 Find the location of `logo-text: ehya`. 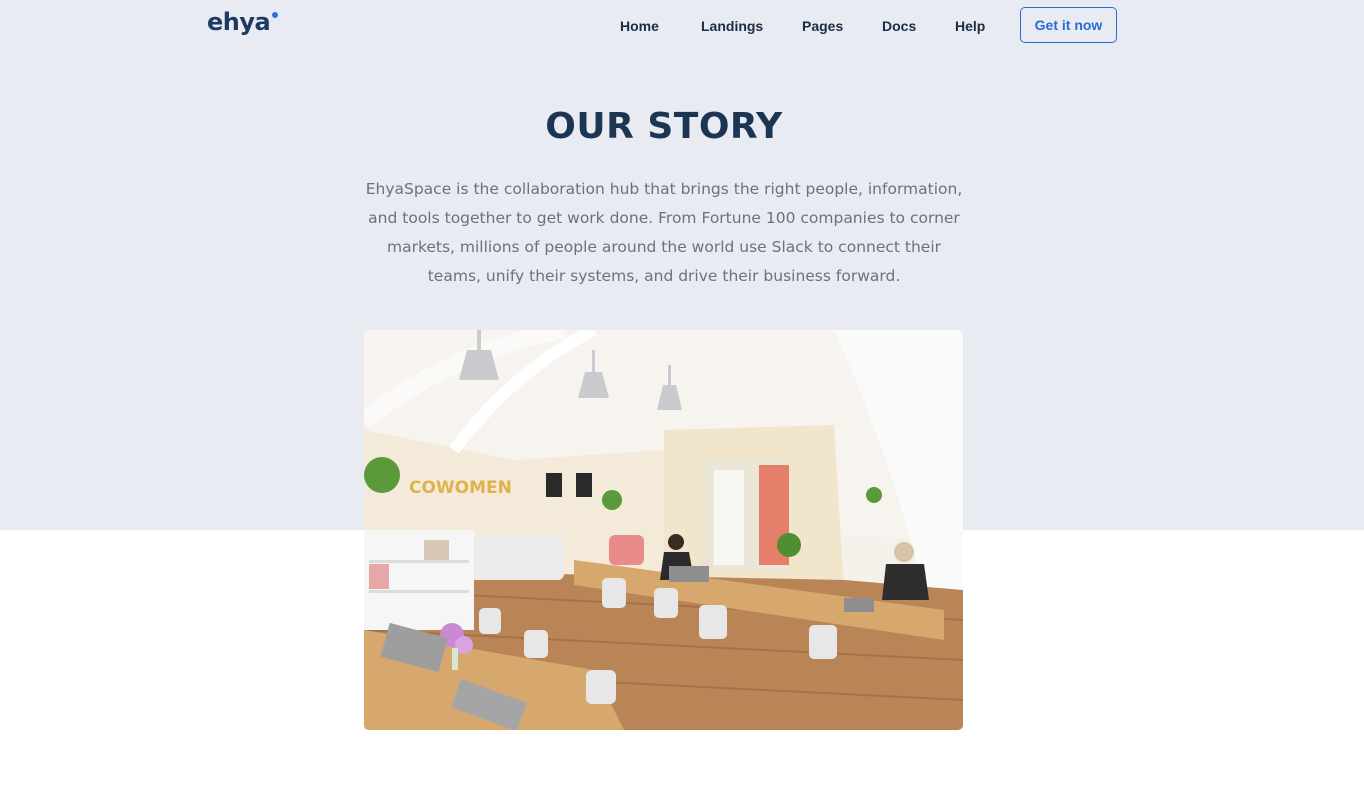

logo-text: ehya is located at coordinates (239, 22).